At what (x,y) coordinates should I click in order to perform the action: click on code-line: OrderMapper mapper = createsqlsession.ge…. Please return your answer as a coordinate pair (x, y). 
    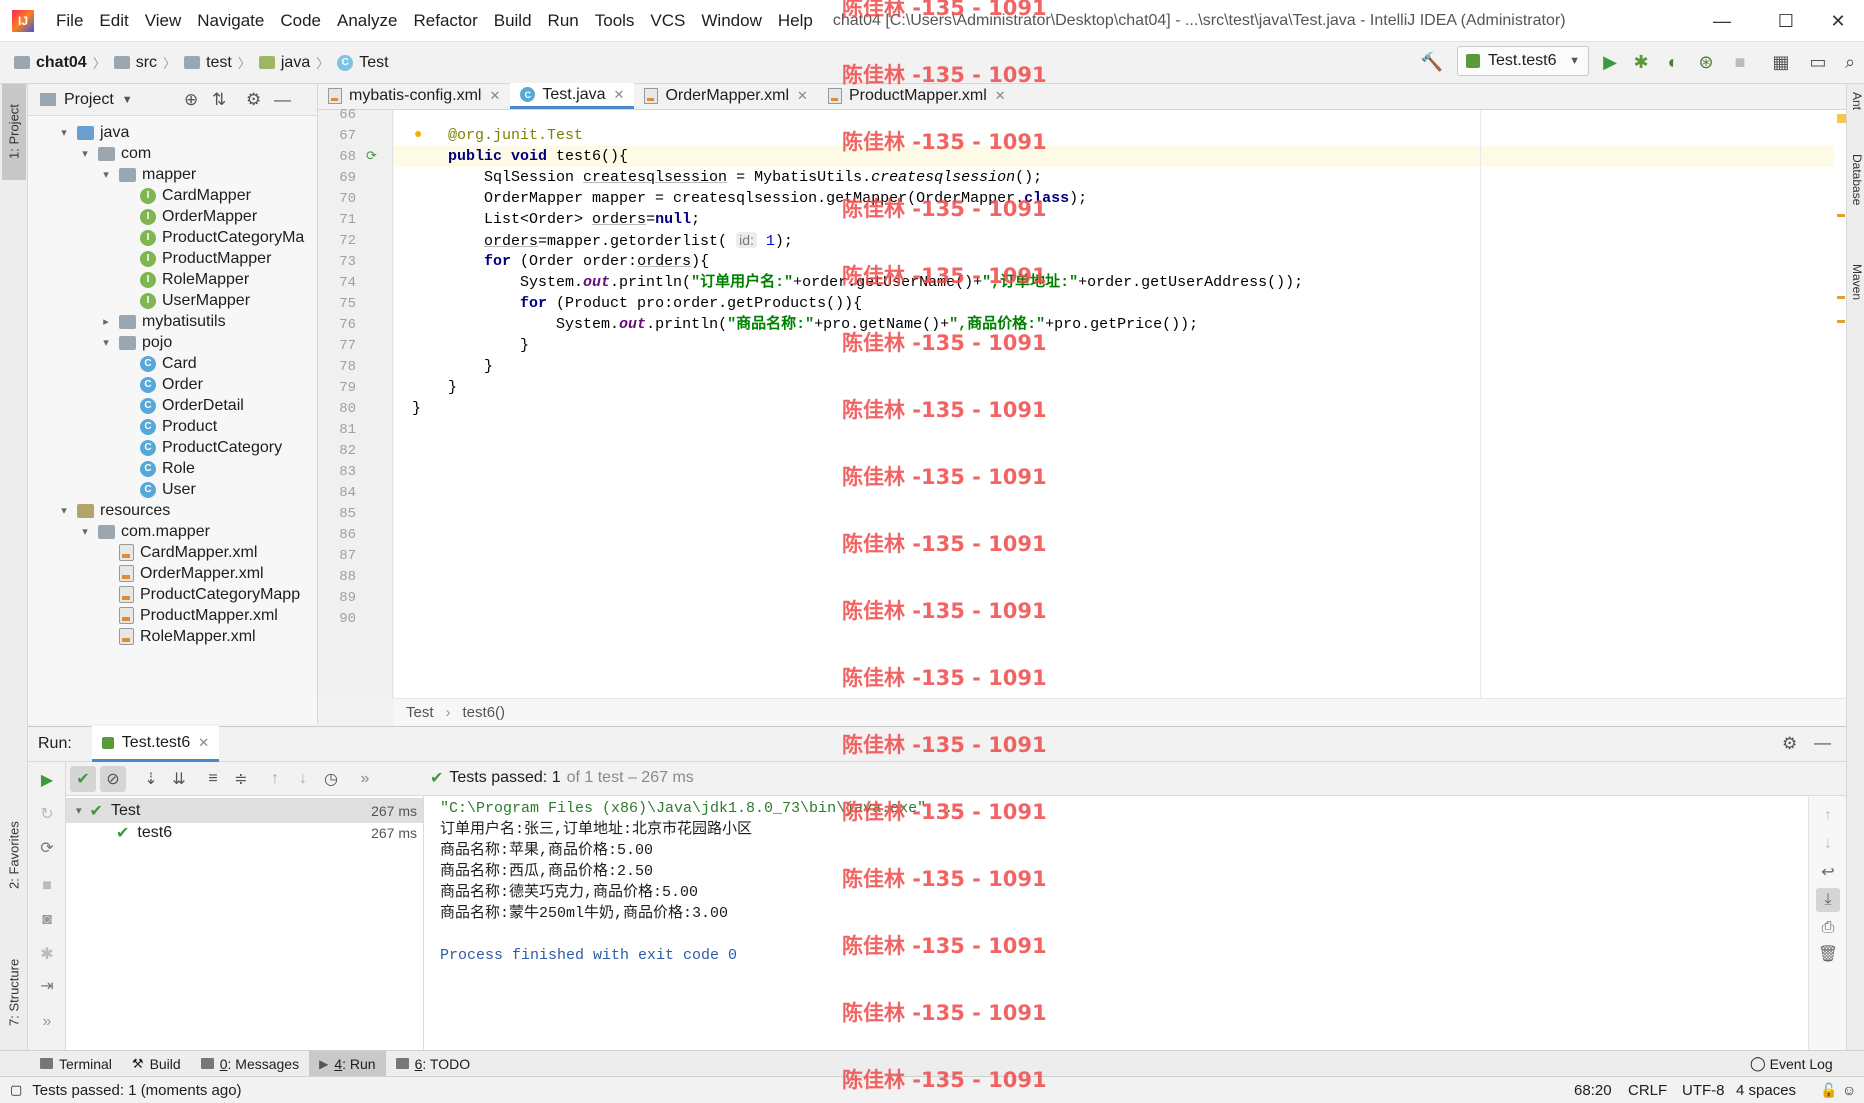
    Looking at the image, I should click on (1114, 198).